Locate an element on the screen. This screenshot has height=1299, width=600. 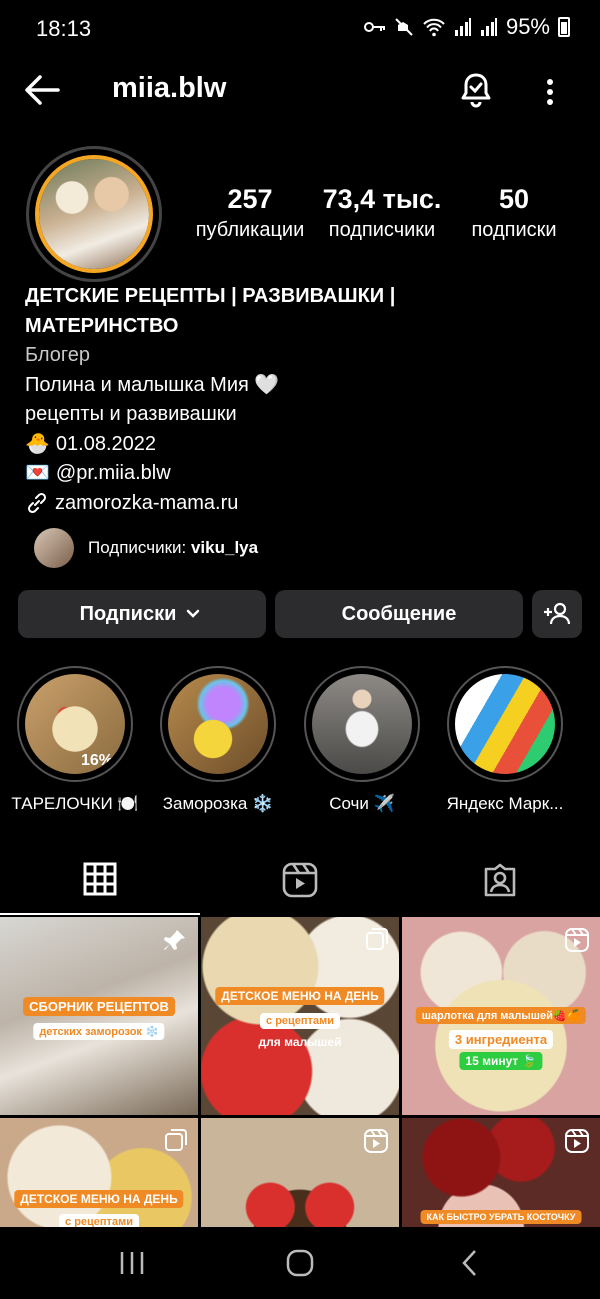
system-nav-bar is located at coordinates (300, 1263).